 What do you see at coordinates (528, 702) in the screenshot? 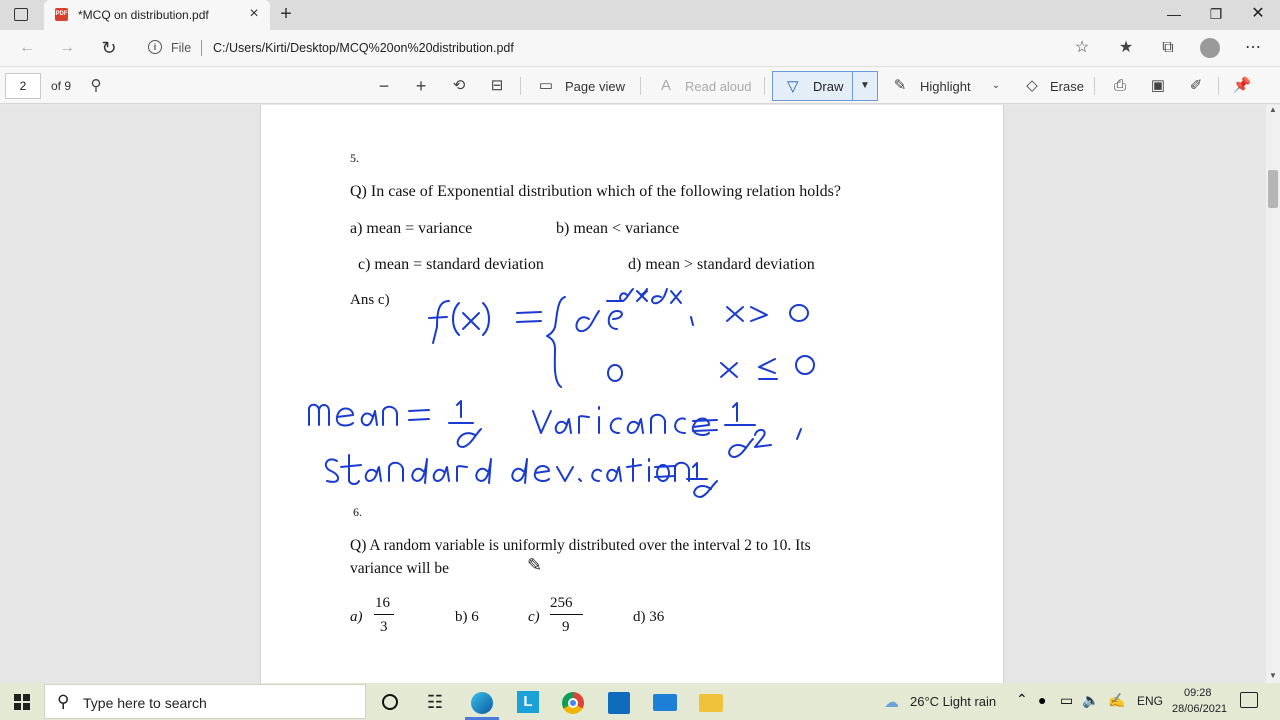
I see `app-l-icon: L` at bounding box center [528, 702].